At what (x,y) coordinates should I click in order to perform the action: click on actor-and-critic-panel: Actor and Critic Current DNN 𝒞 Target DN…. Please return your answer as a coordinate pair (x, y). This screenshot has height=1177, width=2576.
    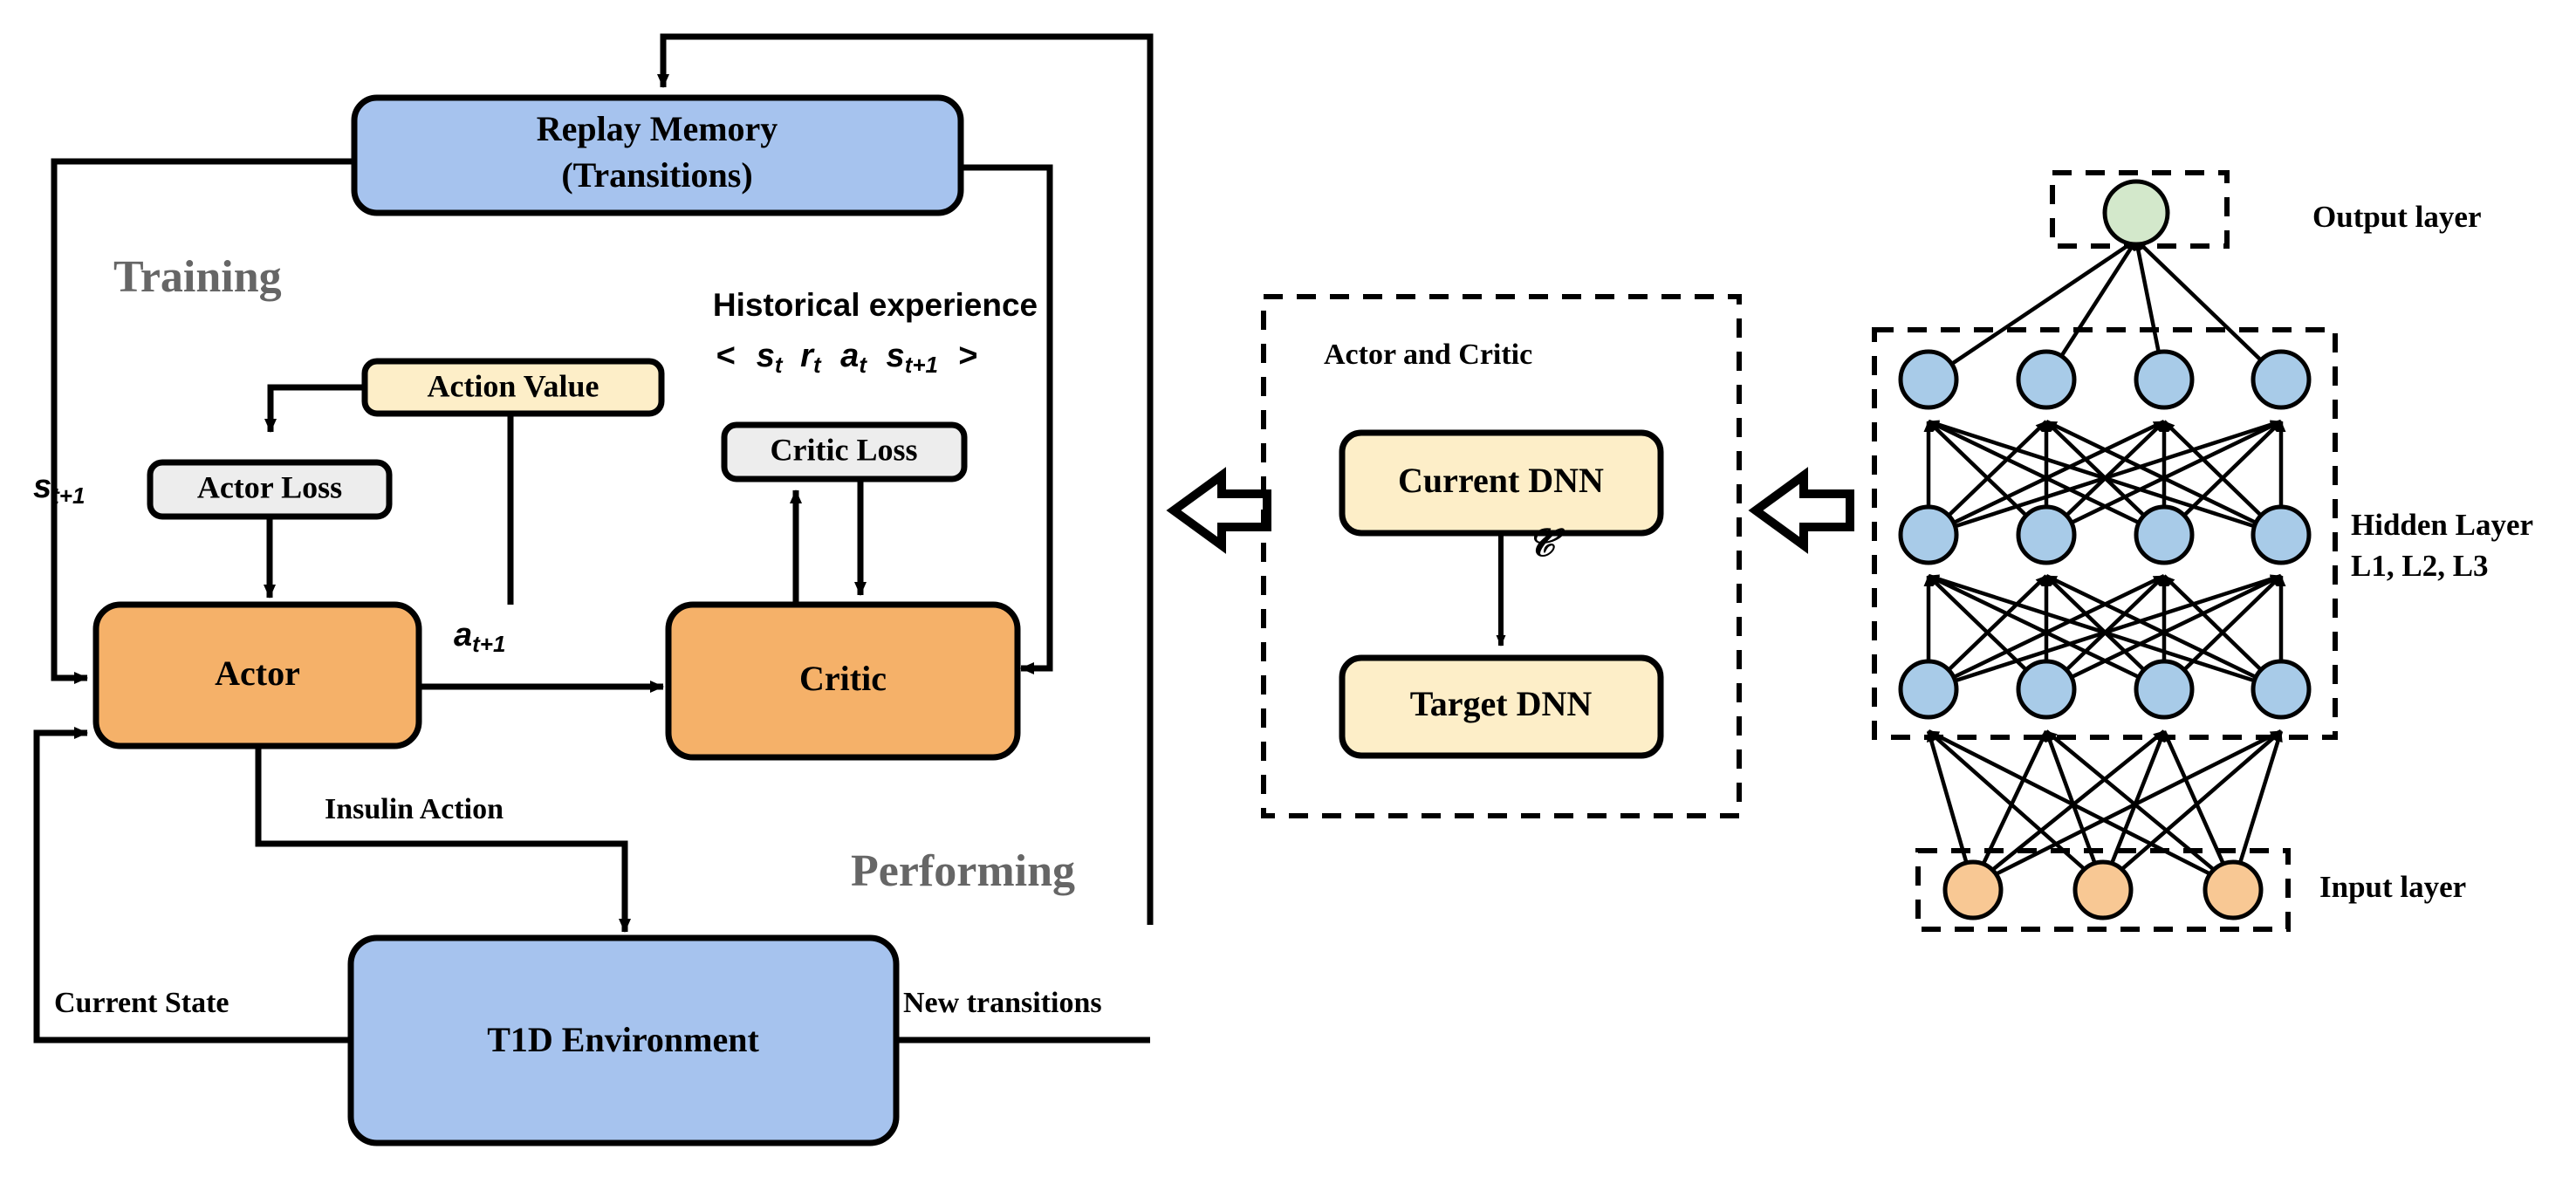
    Looking at the image, I should click on (1501, 556).